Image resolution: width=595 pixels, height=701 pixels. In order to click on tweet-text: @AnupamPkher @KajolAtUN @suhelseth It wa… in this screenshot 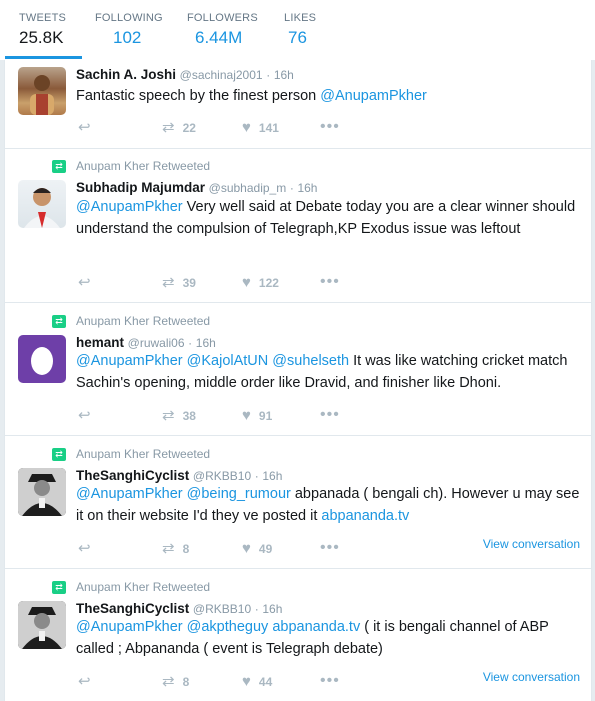, I will do `click(331, 372)`.